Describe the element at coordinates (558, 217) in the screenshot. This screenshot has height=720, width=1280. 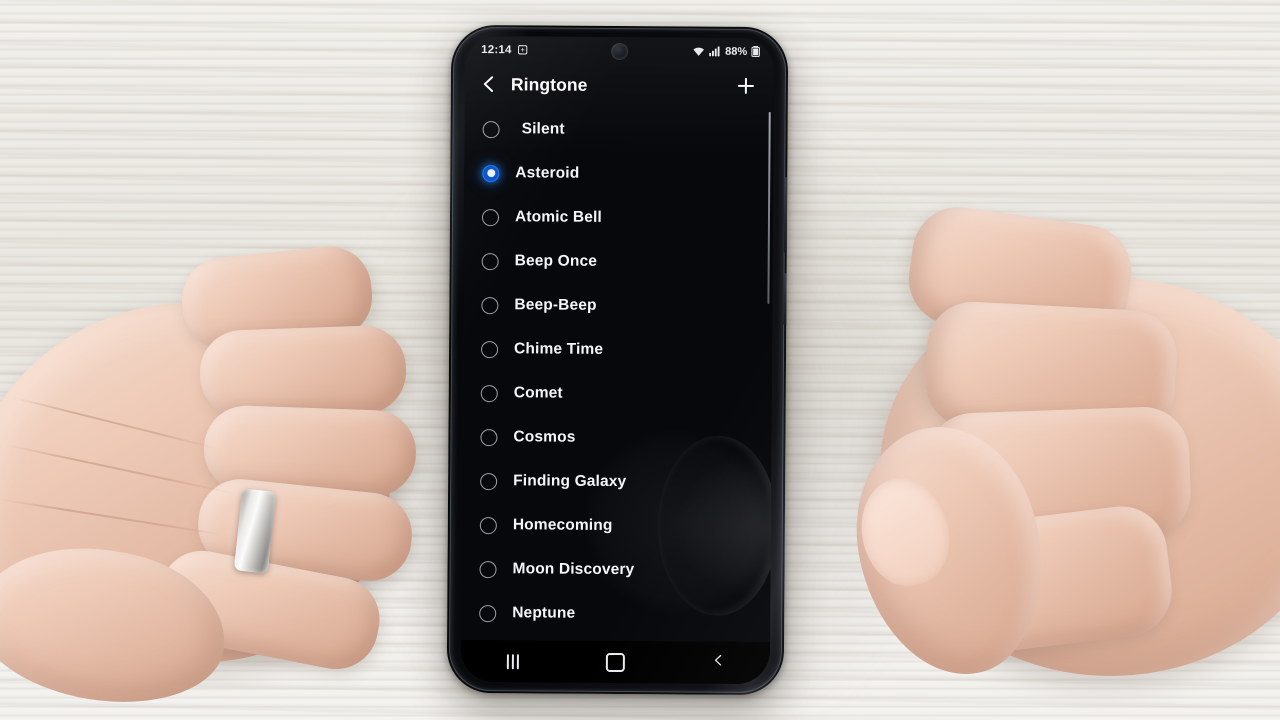
I see `ringtone-label: Atomic Bell` at that location.